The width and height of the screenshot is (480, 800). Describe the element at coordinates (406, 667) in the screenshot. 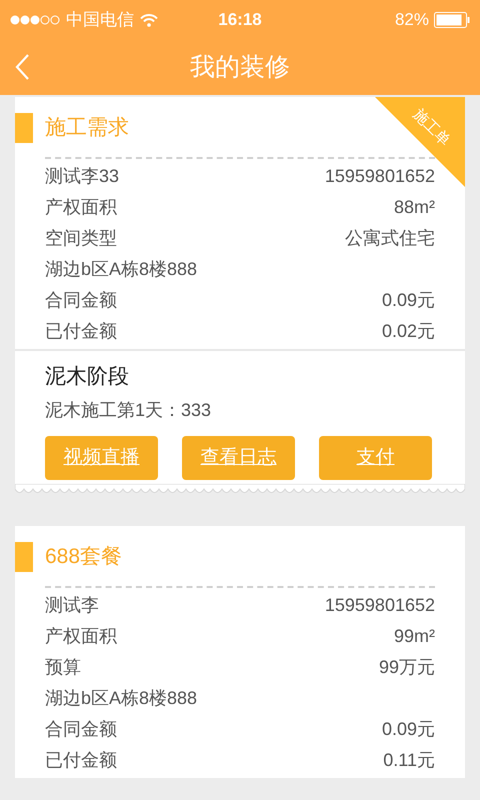

I see `field-value: 99万元` at that location.